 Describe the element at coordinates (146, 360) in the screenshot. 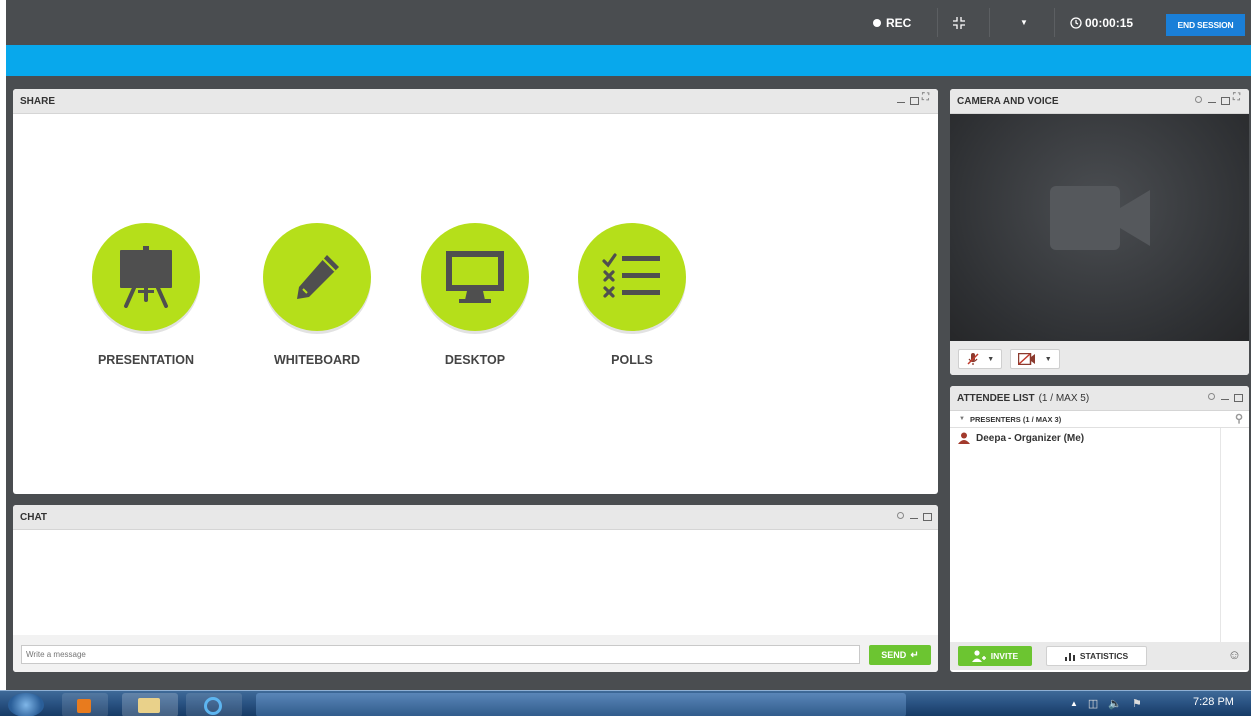

I see `presentation-label: PRESENTATION` at that location.